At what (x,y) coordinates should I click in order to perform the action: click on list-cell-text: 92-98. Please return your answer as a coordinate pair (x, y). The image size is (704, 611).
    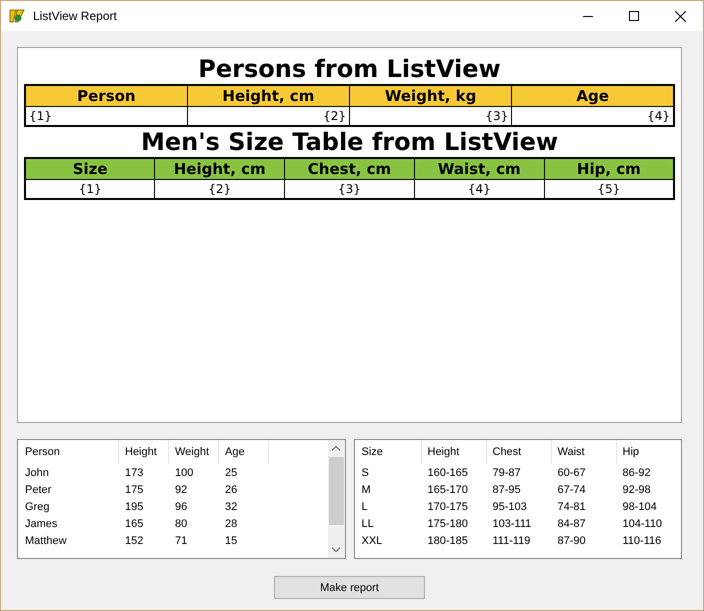
    Looking at the image, I should click on (637, 490).